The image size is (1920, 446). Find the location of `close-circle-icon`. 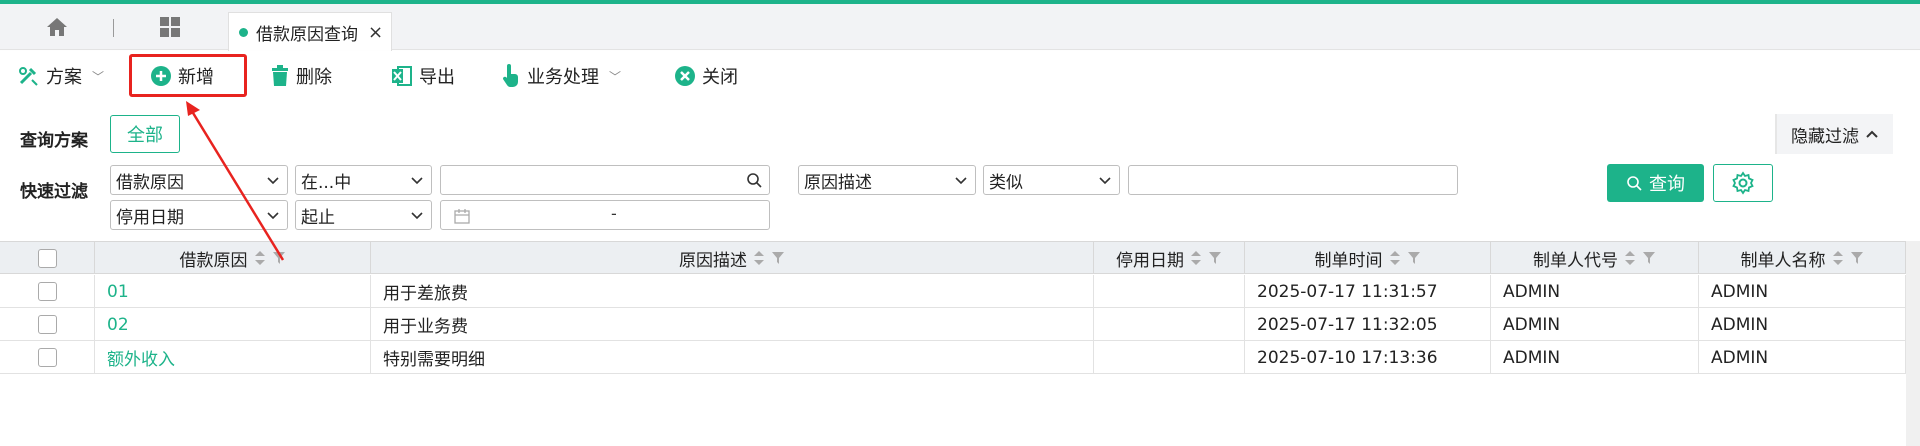

close-circle-icon is located at coordinates (685, 76).